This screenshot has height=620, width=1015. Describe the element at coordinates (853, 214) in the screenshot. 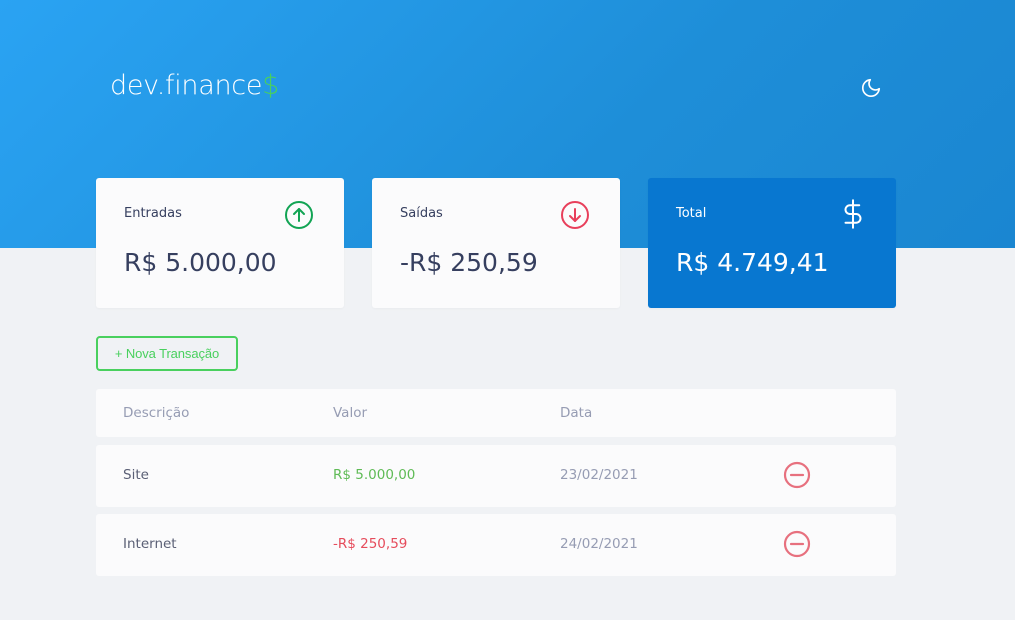

I see `dollar-sign-icon` at that location.